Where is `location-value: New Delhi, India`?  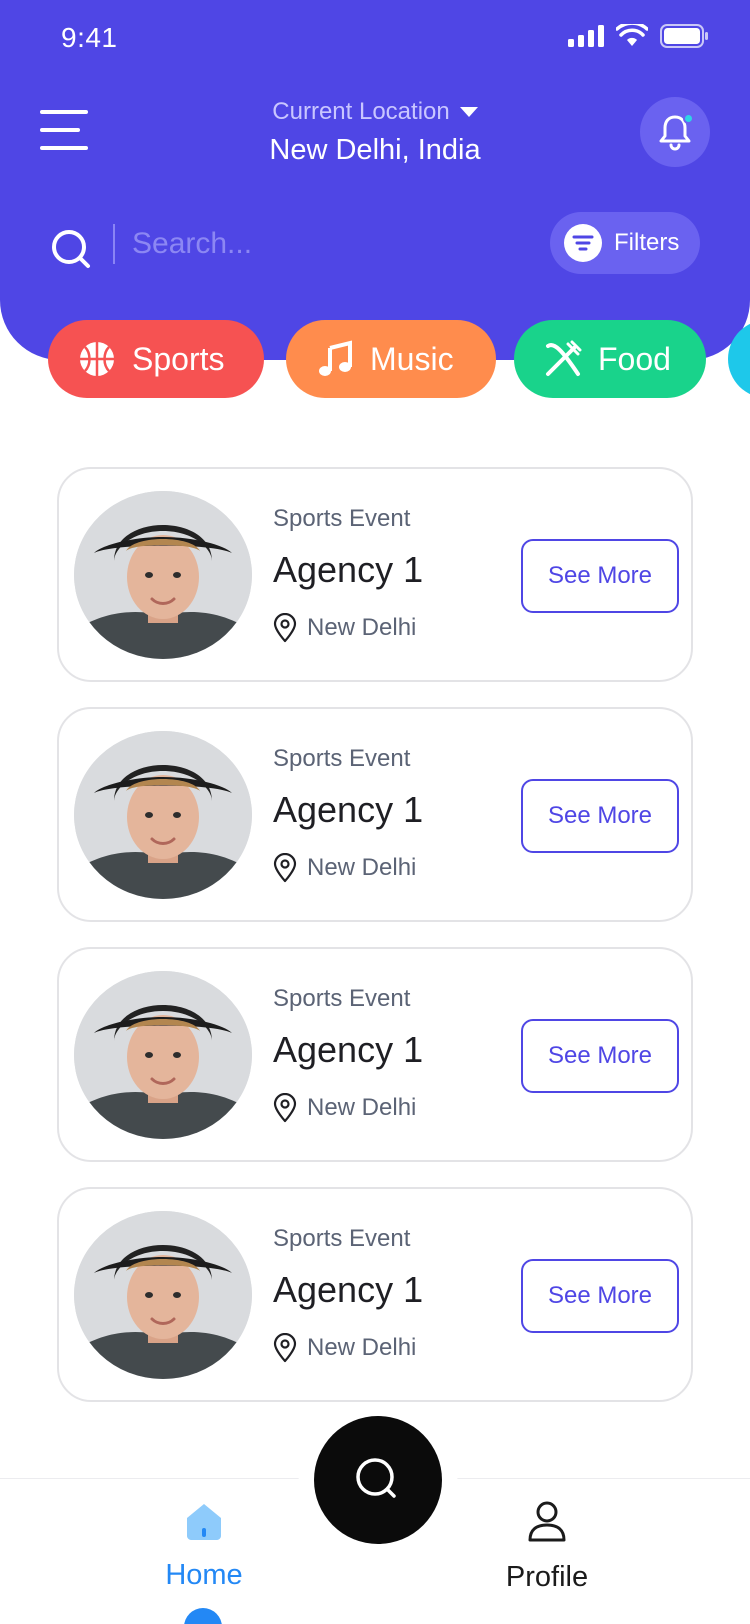 location-value: New Delhi, India is located at coordinates (375, 150).